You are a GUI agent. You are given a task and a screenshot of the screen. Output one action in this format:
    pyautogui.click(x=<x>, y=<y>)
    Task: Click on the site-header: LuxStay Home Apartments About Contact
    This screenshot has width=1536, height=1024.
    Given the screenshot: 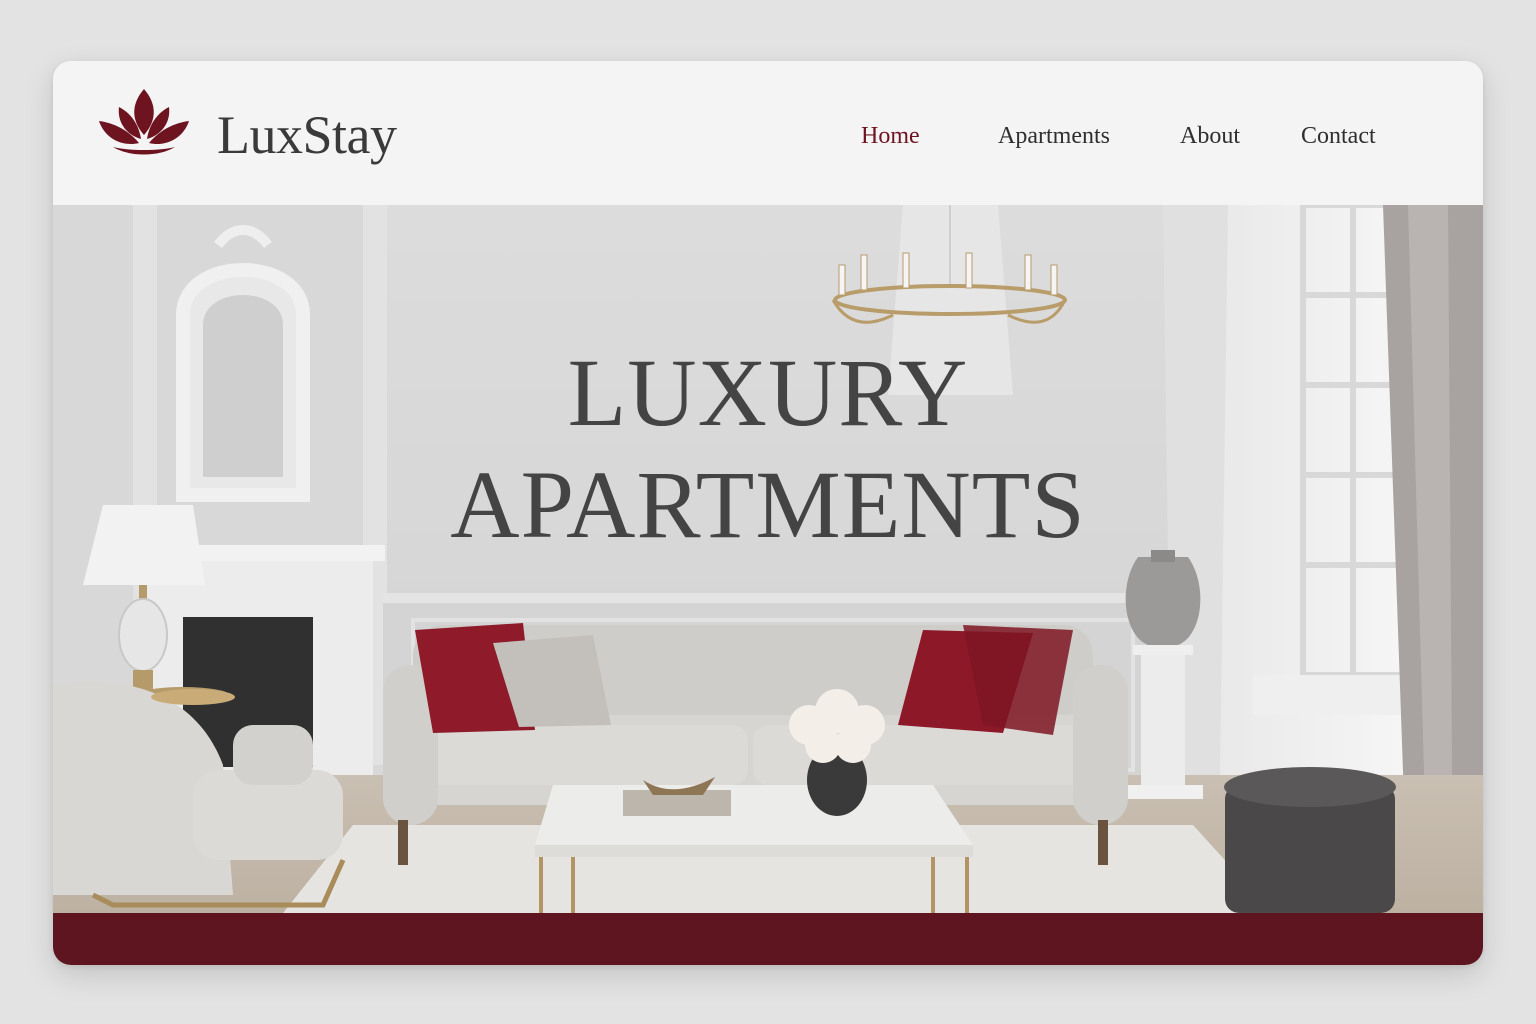 What is the action you would take?
    pyautogui.click(x=768, y=133)
    